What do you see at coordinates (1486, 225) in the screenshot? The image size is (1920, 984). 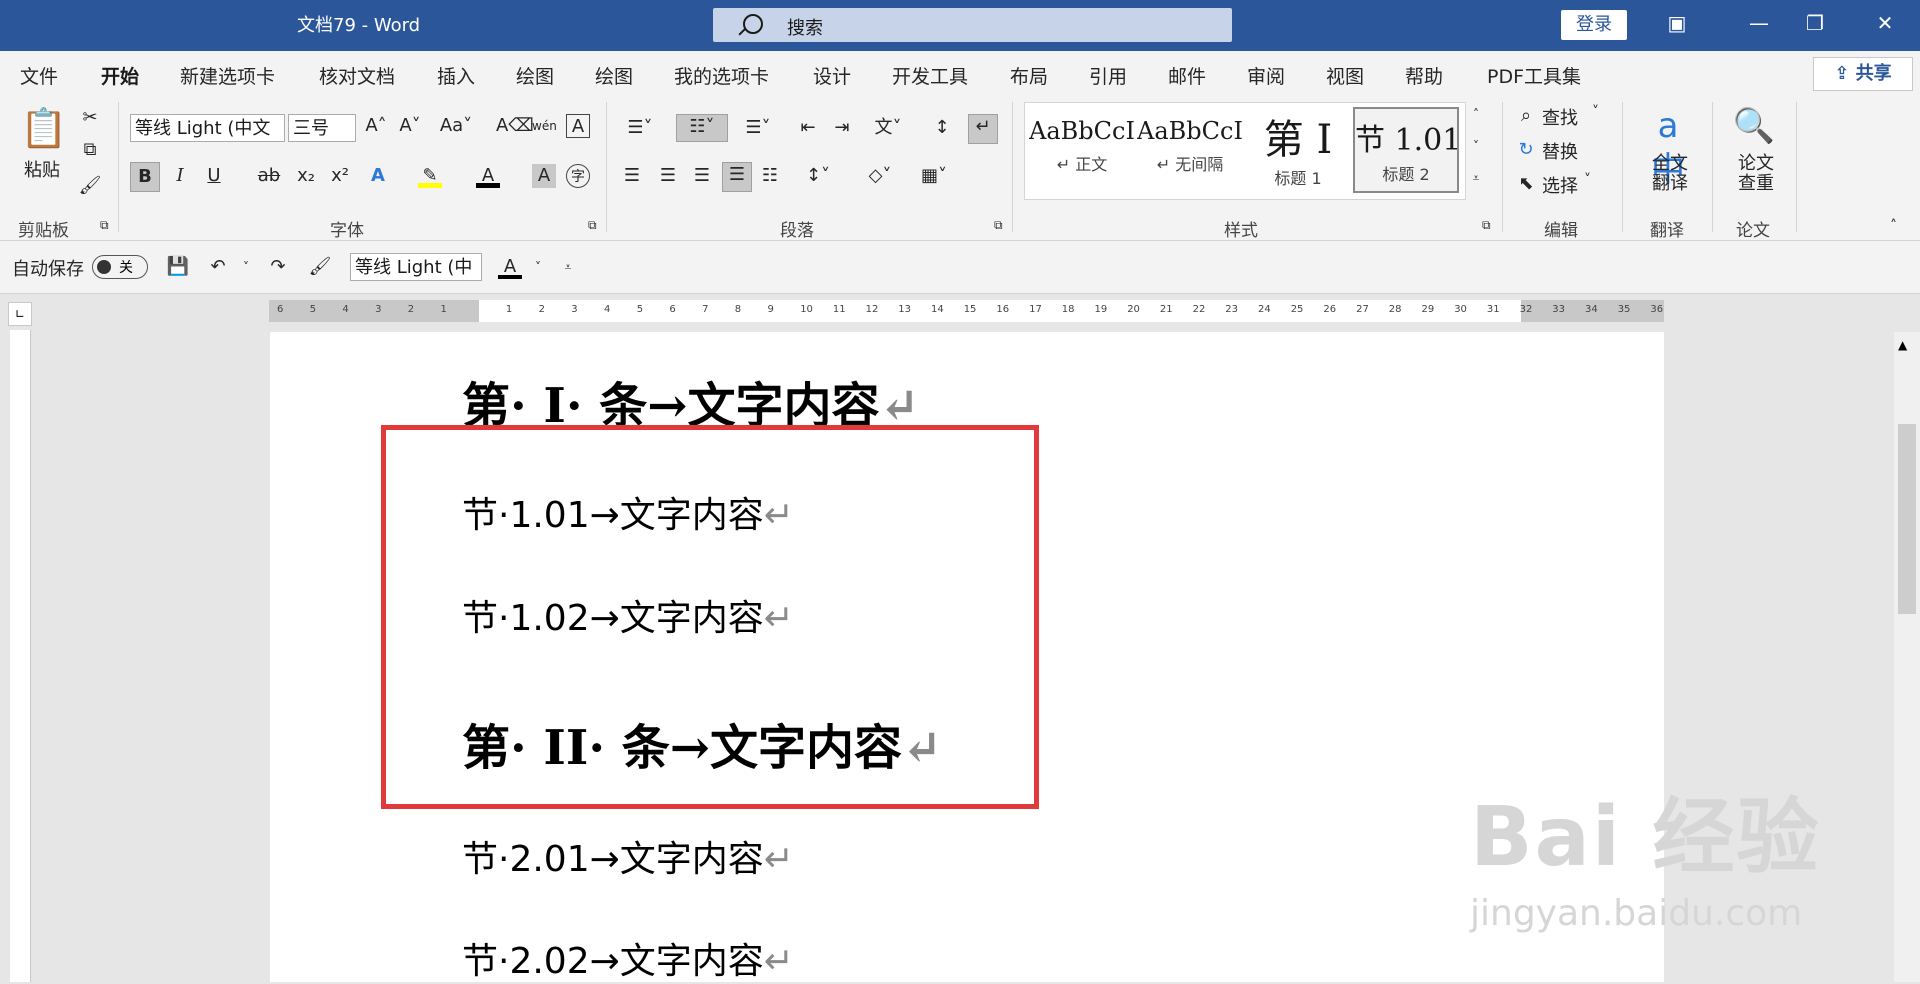 I see `styles-launcher-icon: ⧉` at bounding box center [1486, 225].